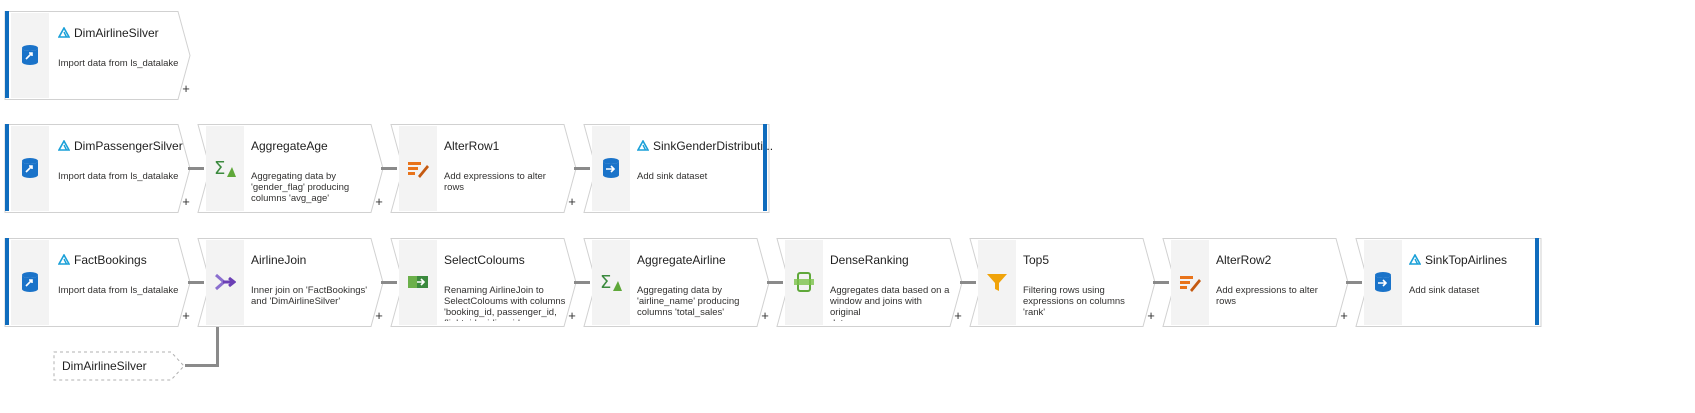 This screenshot has height=413, width=1695. What do you see at coordinates (108, 33) in the screenshot?
I see `node-title: DimAirlineSilver` at bounding box center [108, 33].